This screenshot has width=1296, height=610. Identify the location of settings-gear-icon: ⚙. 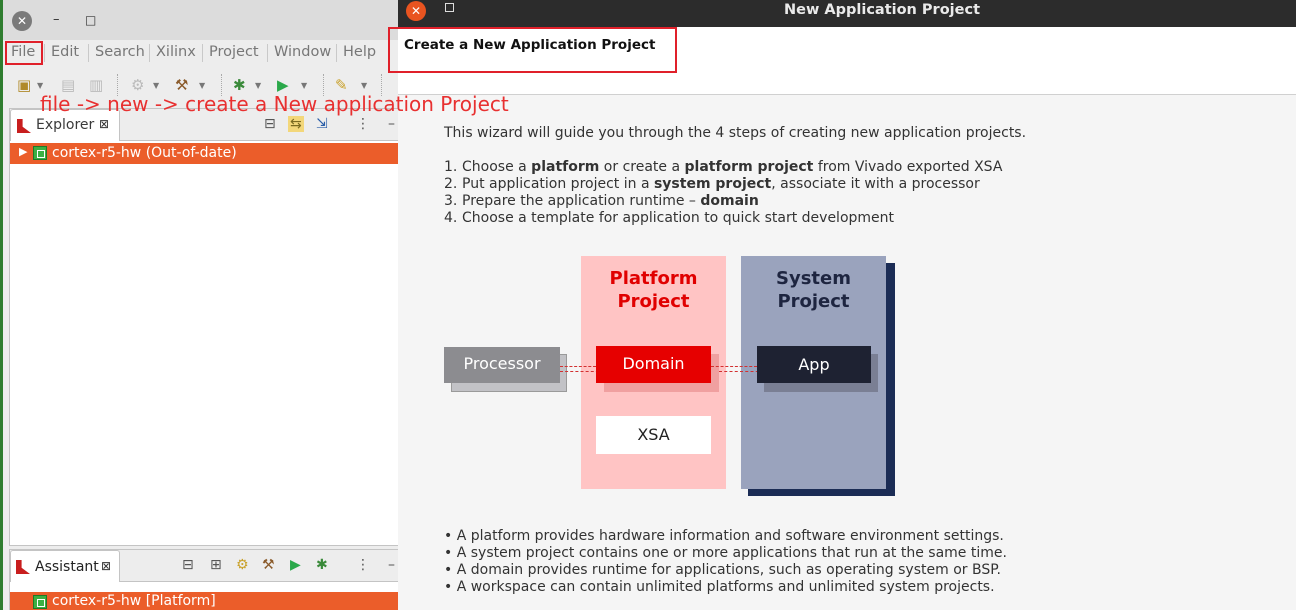
(242, 565).